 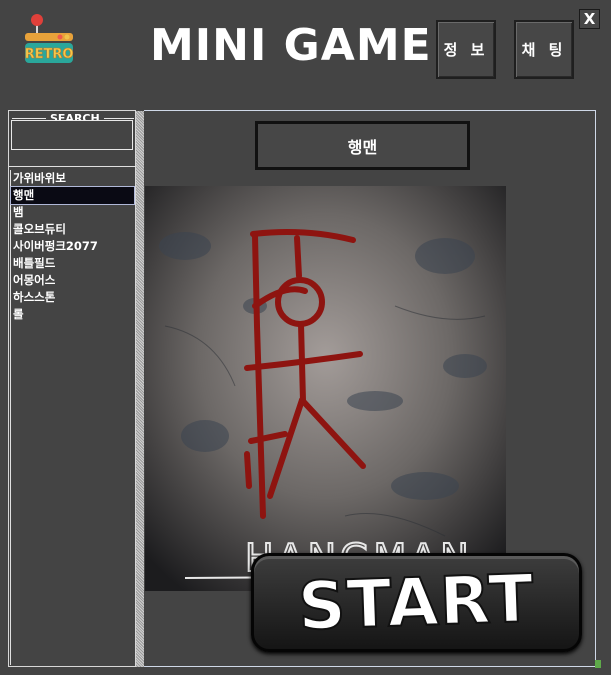 I want to click on list-item: 사이버펑크2077, so click(x=72, y=246).